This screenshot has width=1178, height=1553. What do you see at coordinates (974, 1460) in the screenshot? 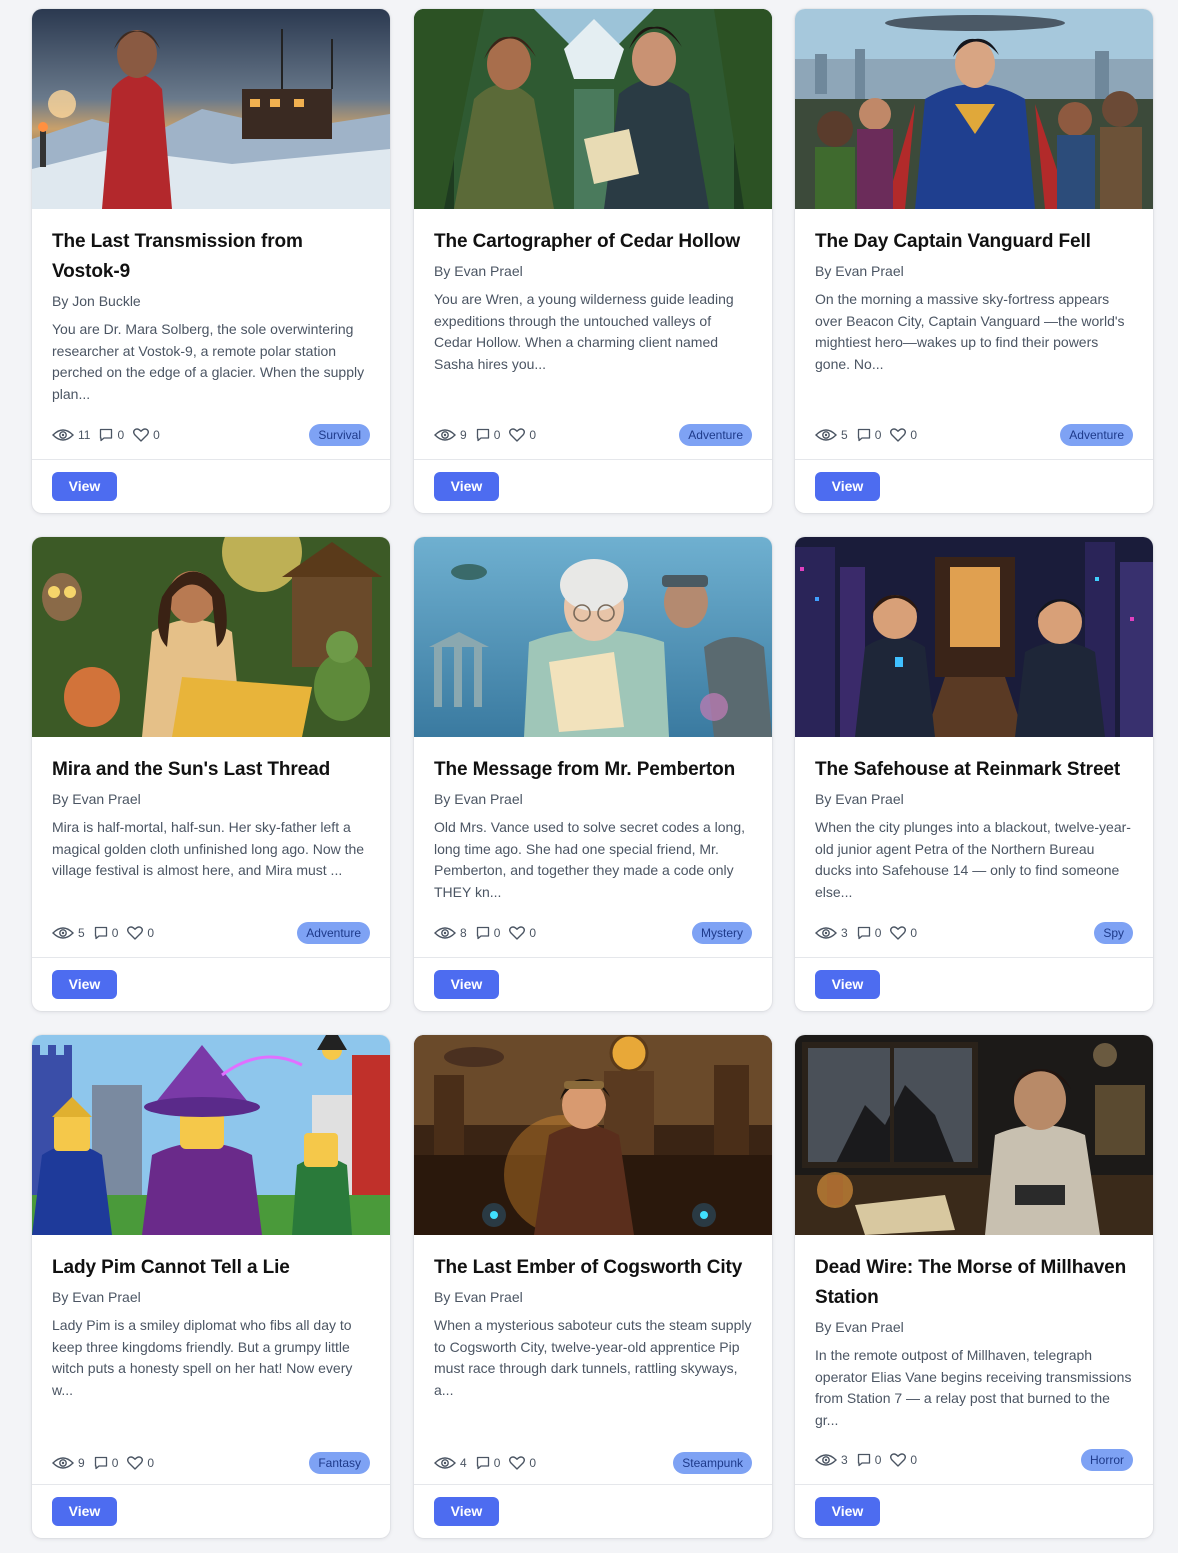
I see `story-stats: 3 0 0 Horror` at bounding box center [974, 1460].